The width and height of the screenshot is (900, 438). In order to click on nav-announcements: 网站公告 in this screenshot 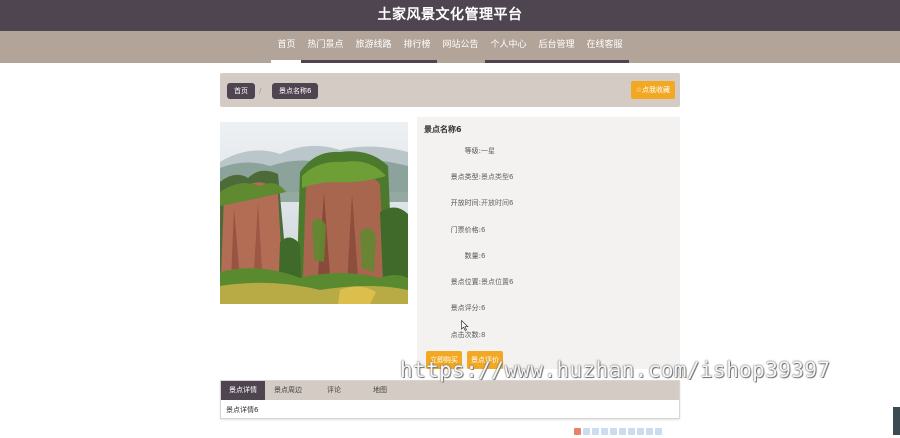, I will do `click(461, 47)`.